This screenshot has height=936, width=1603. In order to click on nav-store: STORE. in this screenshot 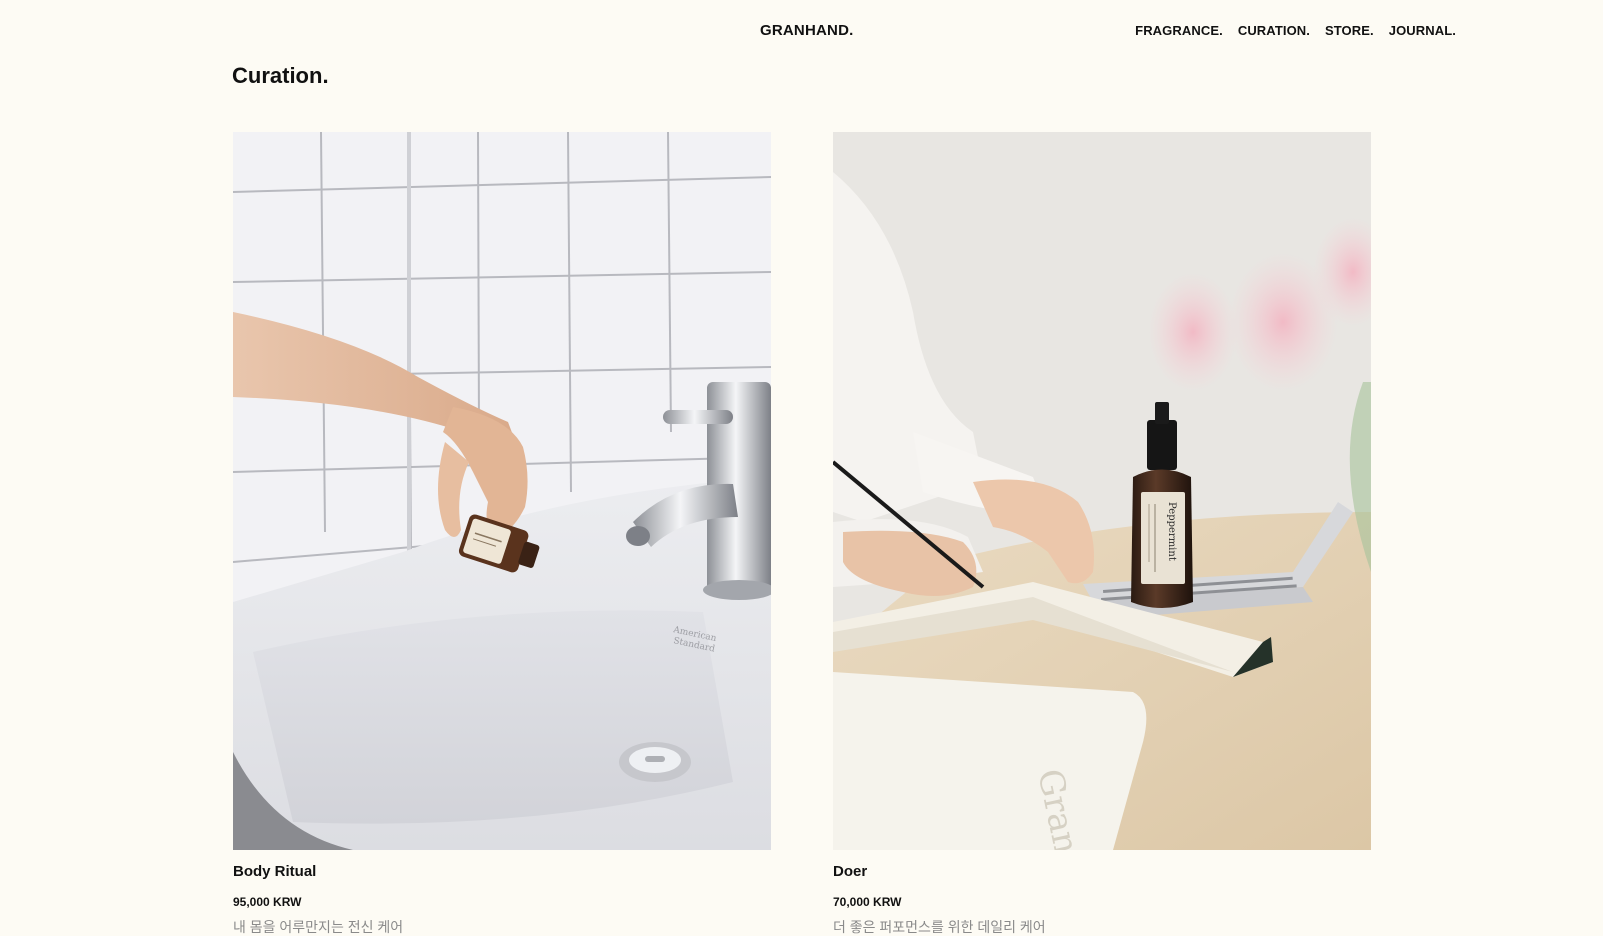, I will do `click(1349, 30)`.